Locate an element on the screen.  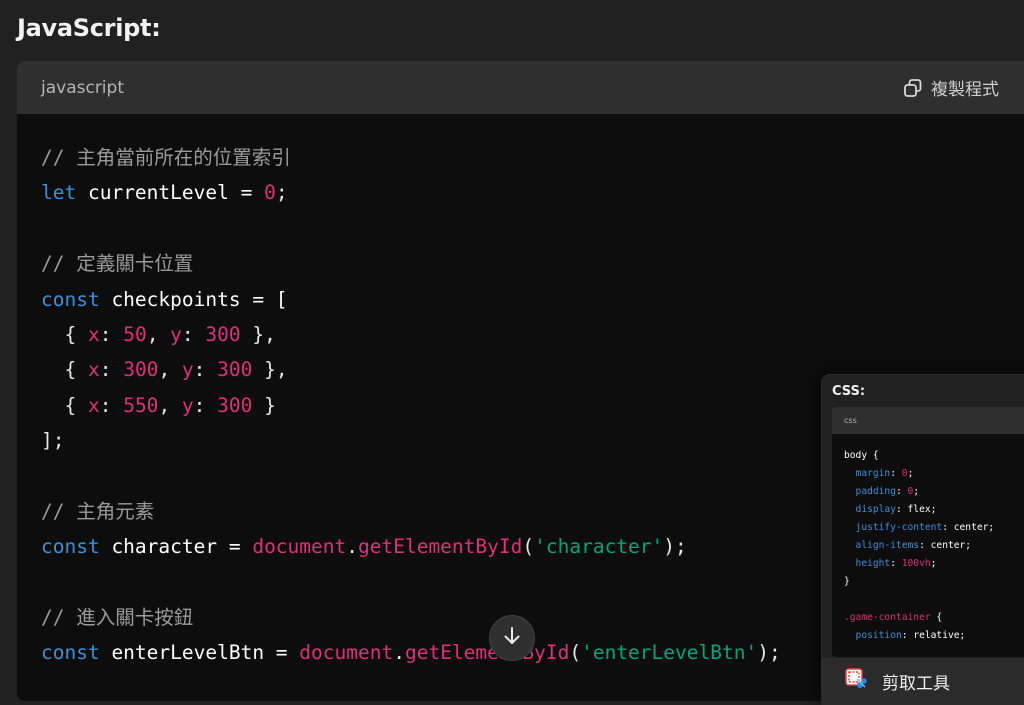
code-token: 'enterLevelBtn' is located at coordinates (669, 653).